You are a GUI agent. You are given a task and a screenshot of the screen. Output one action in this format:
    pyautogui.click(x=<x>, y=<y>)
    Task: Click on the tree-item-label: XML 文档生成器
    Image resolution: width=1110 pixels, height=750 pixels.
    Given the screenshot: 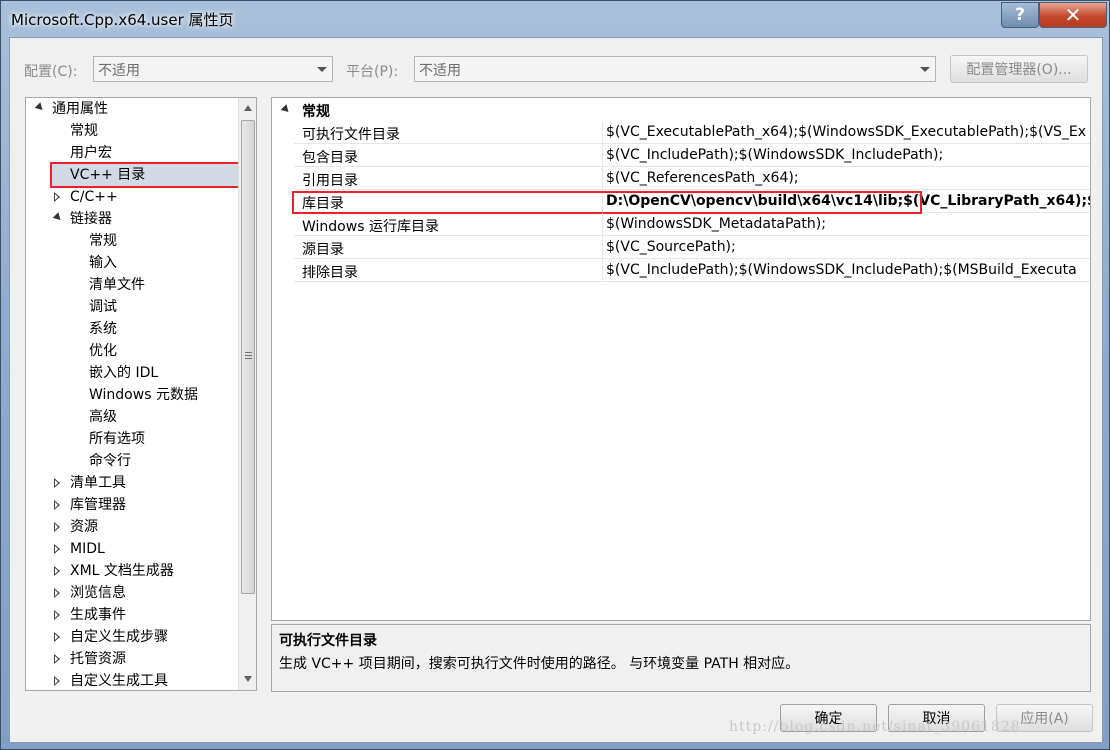 What is the action you would take?
    pyautogui.click(x=122, y=571)
    